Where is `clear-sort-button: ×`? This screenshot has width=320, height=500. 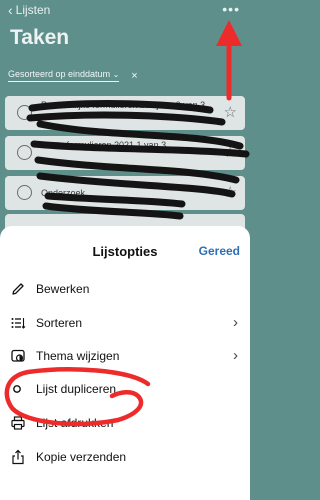 clear-sort-button: × is located at coordinates (134, 76).